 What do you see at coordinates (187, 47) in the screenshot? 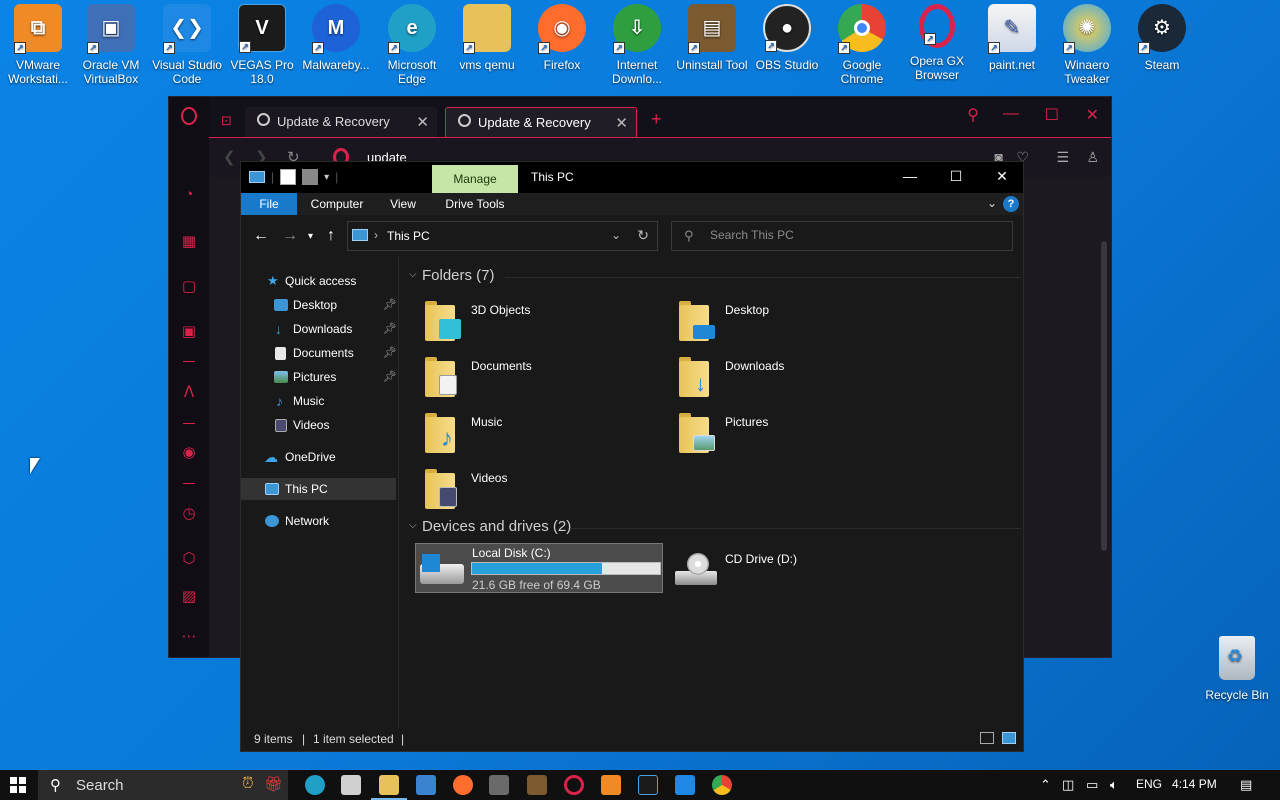
I see `desktop-icon-vscode: ❮❯ ↗ Visual Studio Code` at bounding box center [187, 47].